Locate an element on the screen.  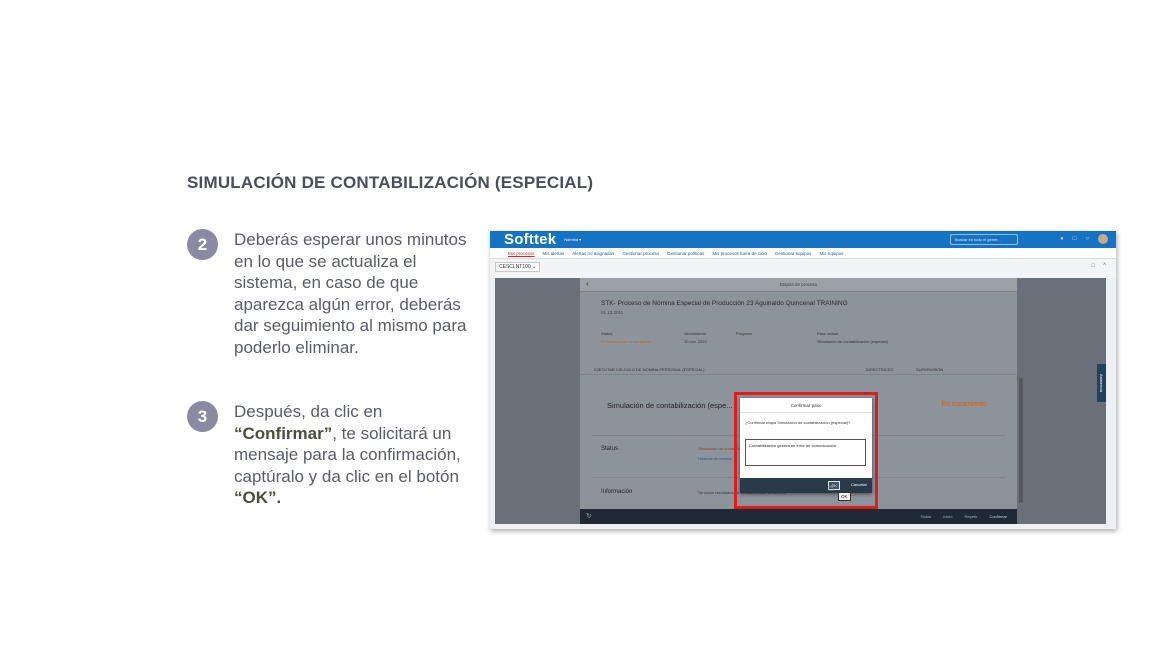
step-text-pre: Después, da clic en is located at coordinates (308, 411).